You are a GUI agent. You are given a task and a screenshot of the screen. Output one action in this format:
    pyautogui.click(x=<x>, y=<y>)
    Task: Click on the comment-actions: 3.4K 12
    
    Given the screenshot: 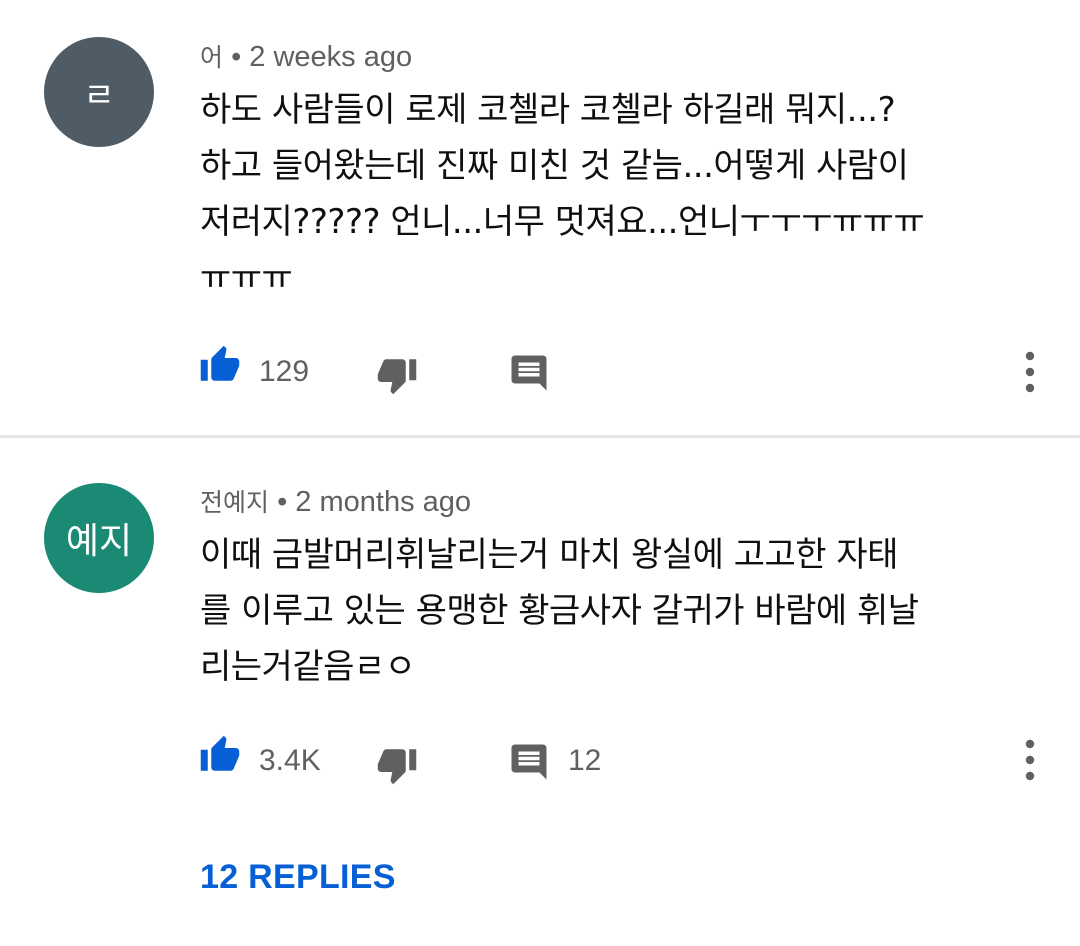 What is the action you would take?
    pyautogui.click(x=540, y=762)
    